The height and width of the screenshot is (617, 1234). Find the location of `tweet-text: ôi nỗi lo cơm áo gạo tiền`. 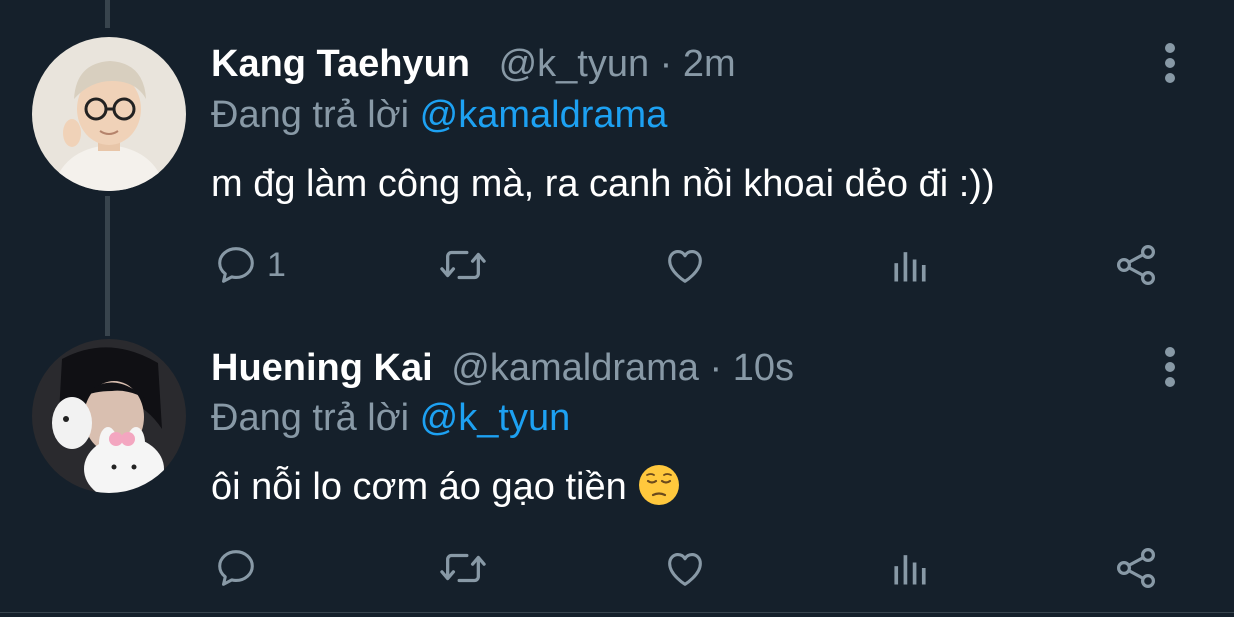

tweet-text: ôi nỗi lo cơm áo gạo tiền is located at coordinates (419, 487).